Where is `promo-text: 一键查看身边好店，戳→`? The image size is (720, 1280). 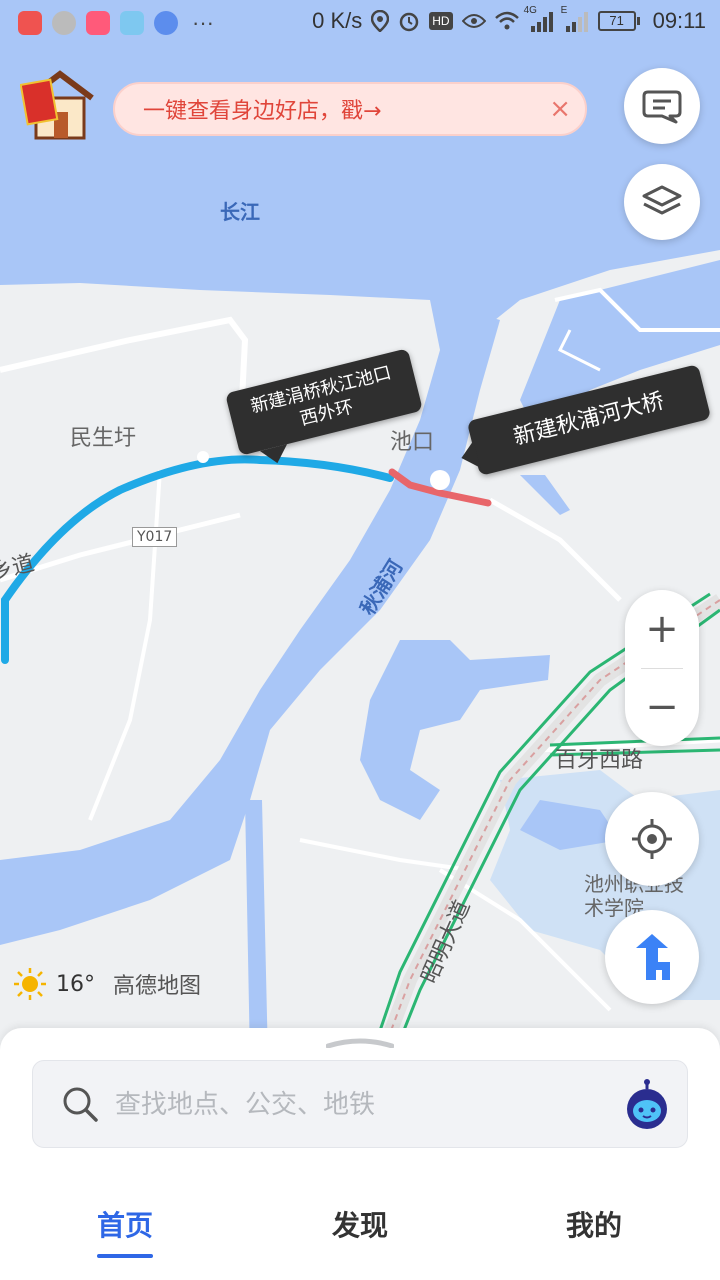
promo-text: 一键查看身边好店，戳→ is located at coordinates (262, 111).